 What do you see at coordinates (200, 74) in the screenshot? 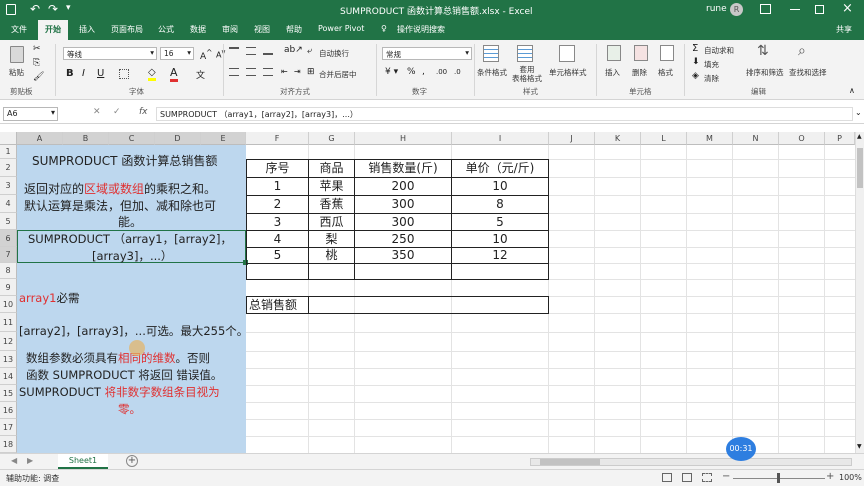
I see `phonetic-icon: 文` at bounding box center [200, 74].